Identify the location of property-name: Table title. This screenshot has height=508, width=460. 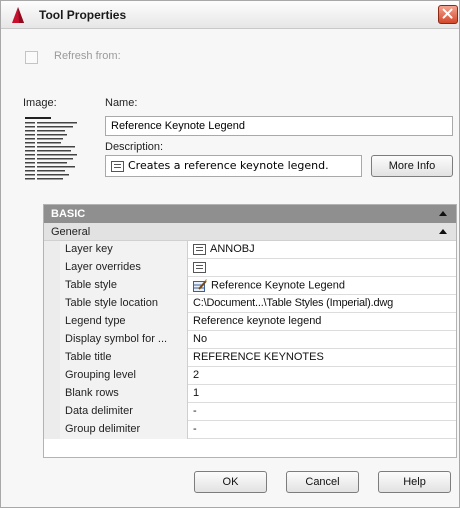
(124, 358).